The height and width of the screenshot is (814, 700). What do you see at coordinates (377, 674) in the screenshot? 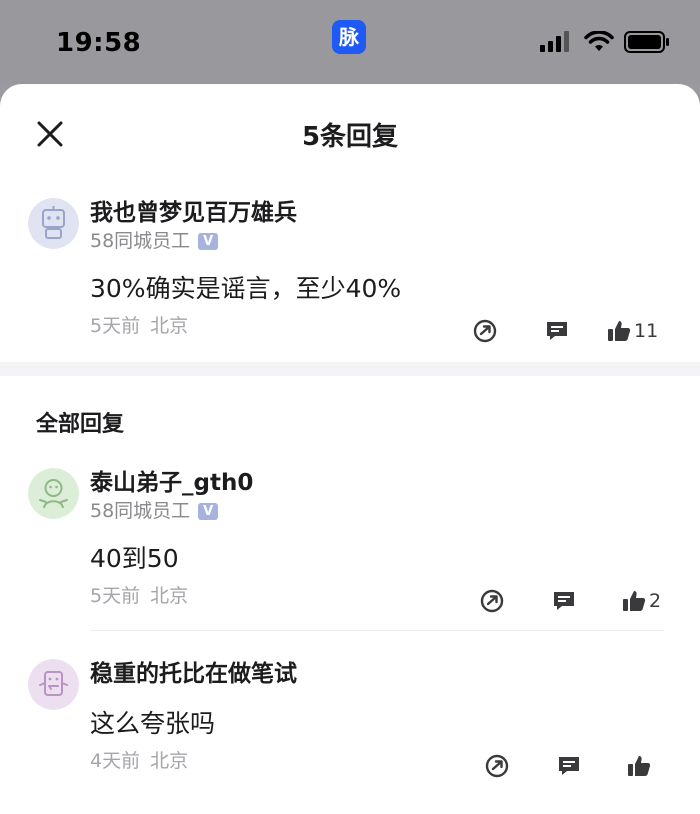
I see `author-name: 稳重的托比在做笔试` at bounding box center [377, 674].